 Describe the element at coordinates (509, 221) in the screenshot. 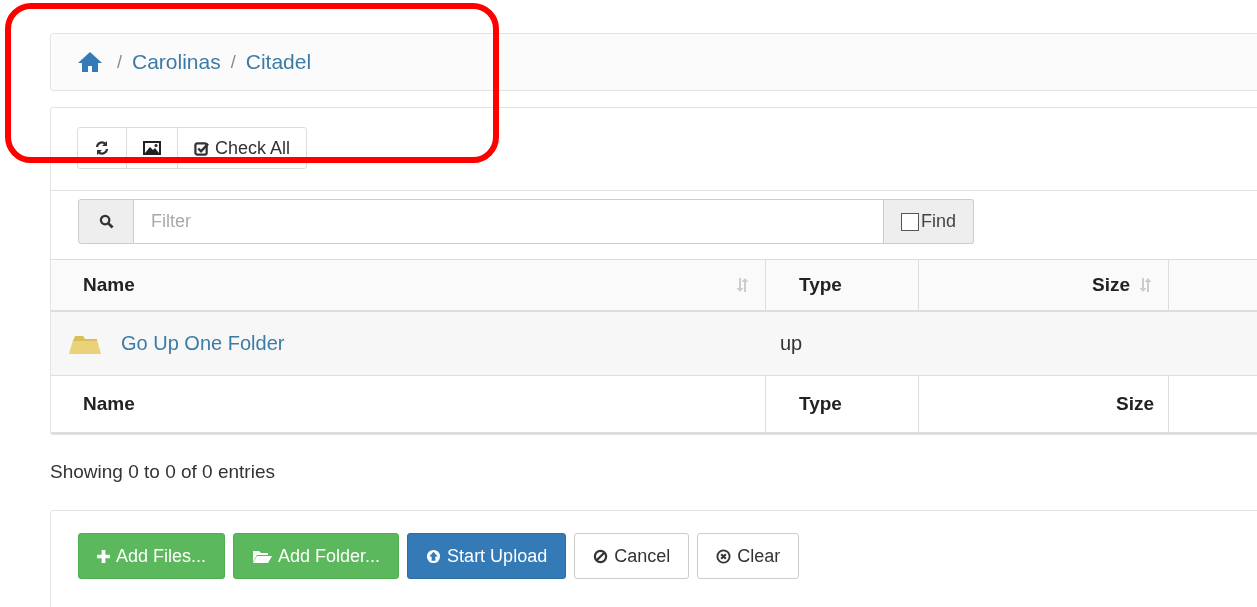

I see `filter-field: Filter` at that location.